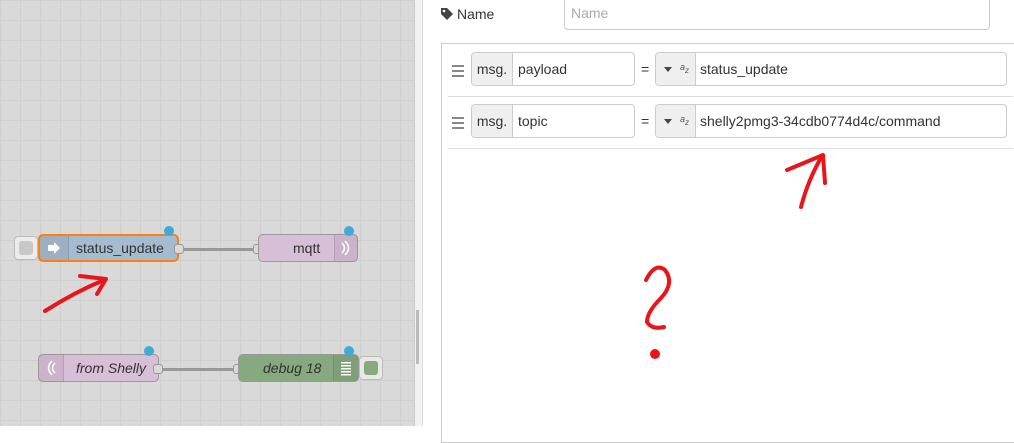 Image resolution: width=1014 pixels, height=443 pixels. I want to click on splitter-grip, so click(417, 337).